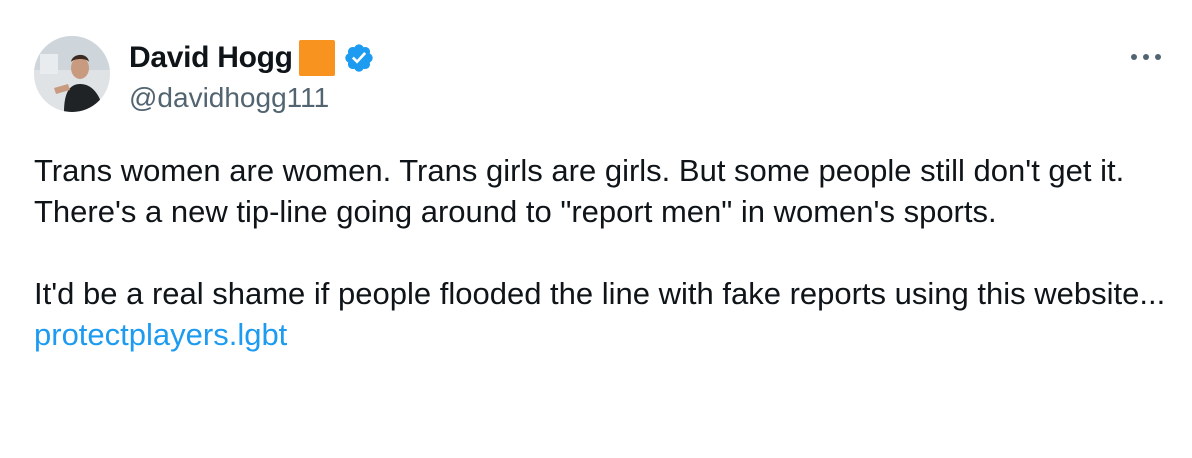 This screenshot has height=458, width=1192. What do you see at coordinates (211, 58) in the screenshot?
I see `author-display-name: David Hogg` at bounding box center [211, 58].